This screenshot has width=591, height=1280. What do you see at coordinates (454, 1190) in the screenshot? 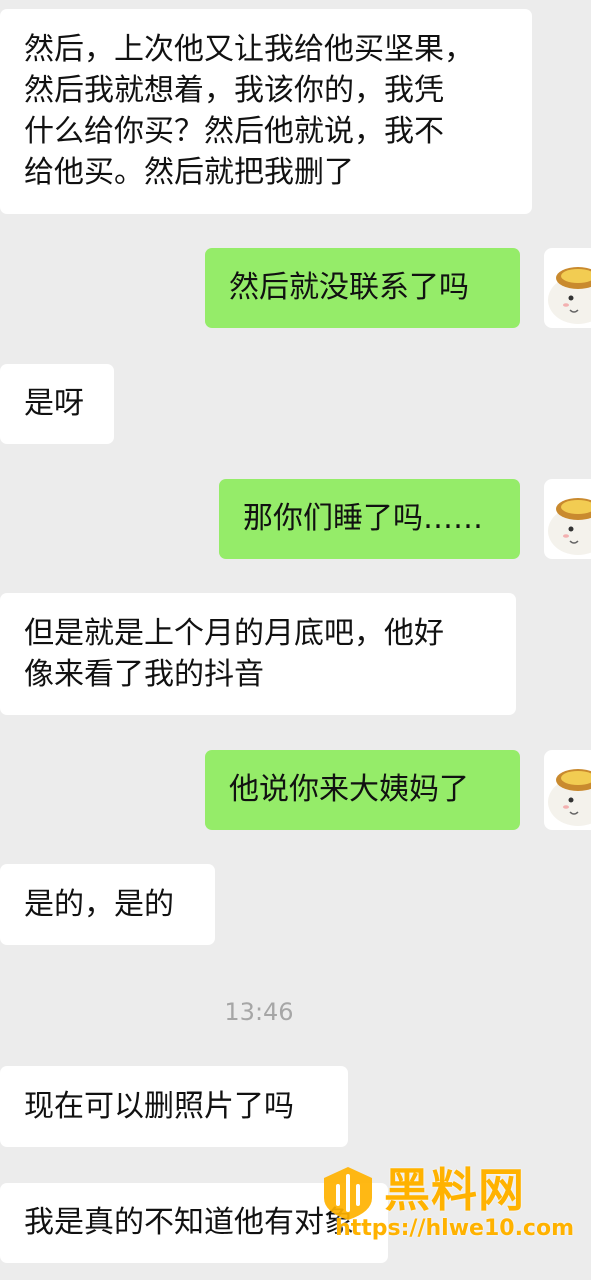
I see `watermark-title: 黑料网` at bounding box center [454, 1190].